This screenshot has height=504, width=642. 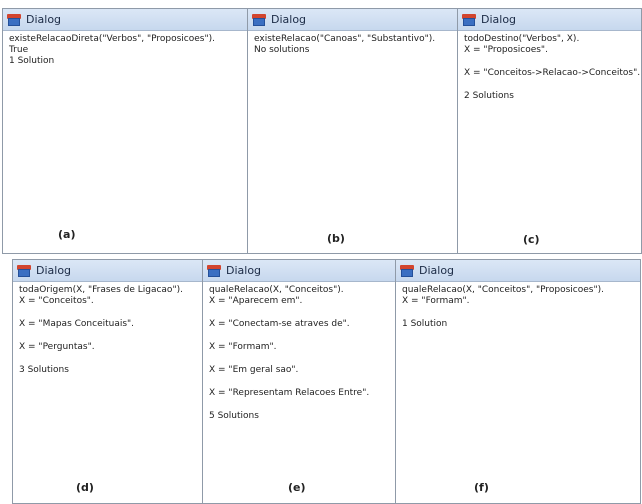 I want to click on result-line: X = "Aparecem em"., so click(x=256, y=301).